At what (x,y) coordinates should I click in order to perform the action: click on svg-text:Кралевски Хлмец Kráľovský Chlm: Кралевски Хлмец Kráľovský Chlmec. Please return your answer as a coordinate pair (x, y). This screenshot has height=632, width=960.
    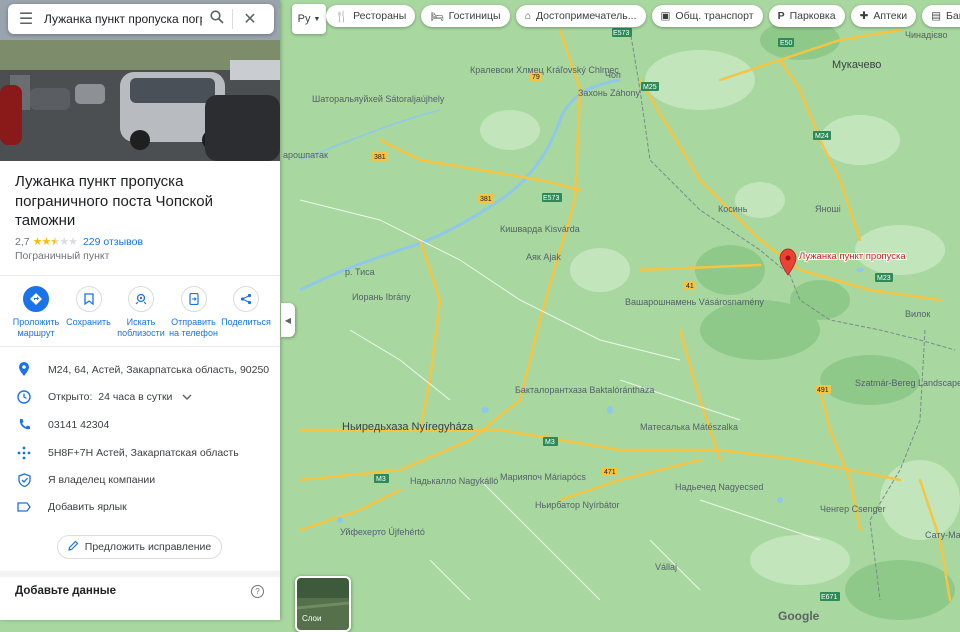
    Looking at the image, I should click on (544, 70).